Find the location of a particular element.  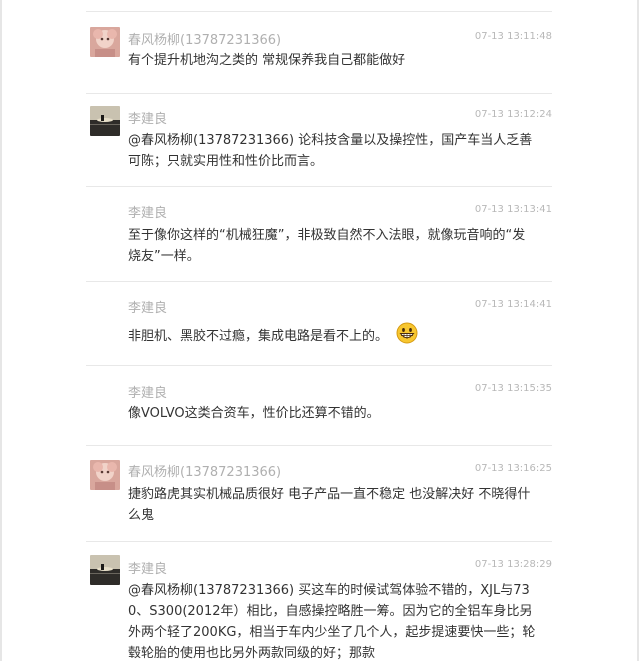

comment-timestamp: 07-13 13:14:41 is located at coordinates (513, 304).